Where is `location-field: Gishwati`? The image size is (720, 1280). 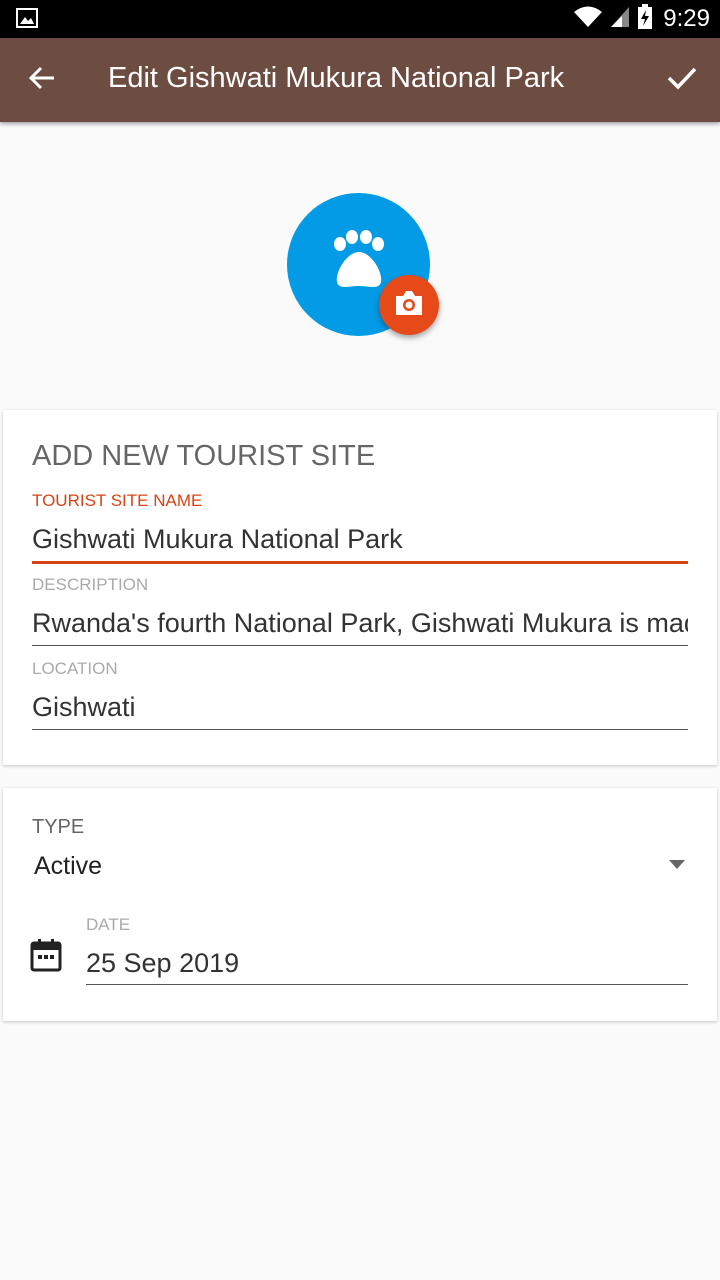 location-field: Gishwati is located at coordinates (360, 707).